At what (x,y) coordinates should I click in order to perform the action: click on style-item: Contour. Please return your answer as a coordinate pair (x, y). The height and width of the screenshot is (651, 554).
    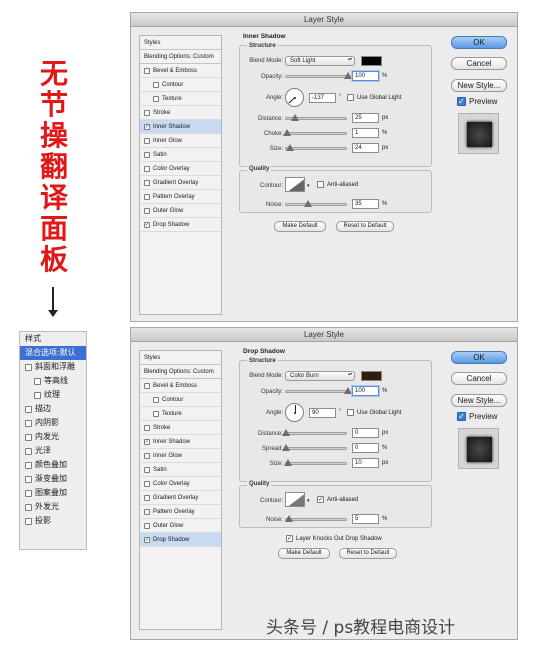
    Looking at the image, I should click on (180, 85).